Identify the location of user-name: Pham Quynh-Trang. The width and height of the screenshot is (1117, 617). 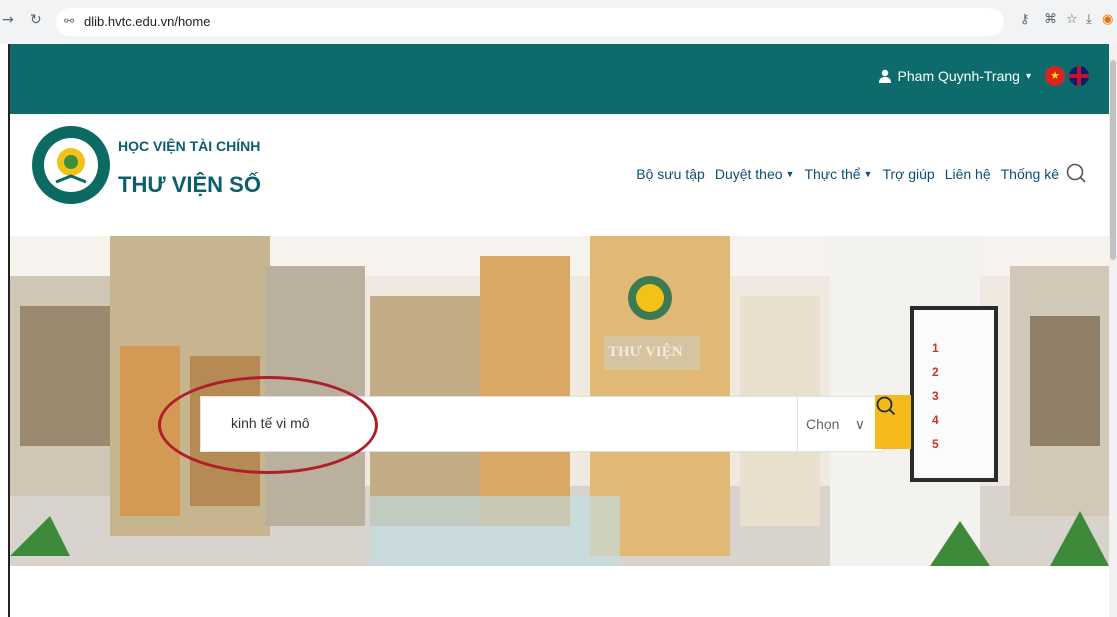
(959, 76).